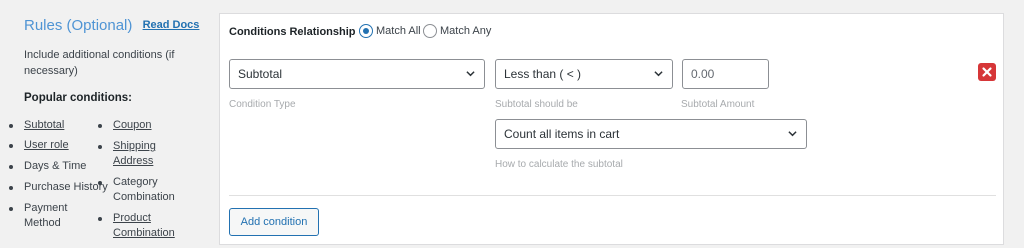 This screenshot has width=1024, height=248. What do you see at coordinates (58, 187) in the screenshot?
I see `condition-item-purchase-history: Purchase History` at bounding box center [58, 187].